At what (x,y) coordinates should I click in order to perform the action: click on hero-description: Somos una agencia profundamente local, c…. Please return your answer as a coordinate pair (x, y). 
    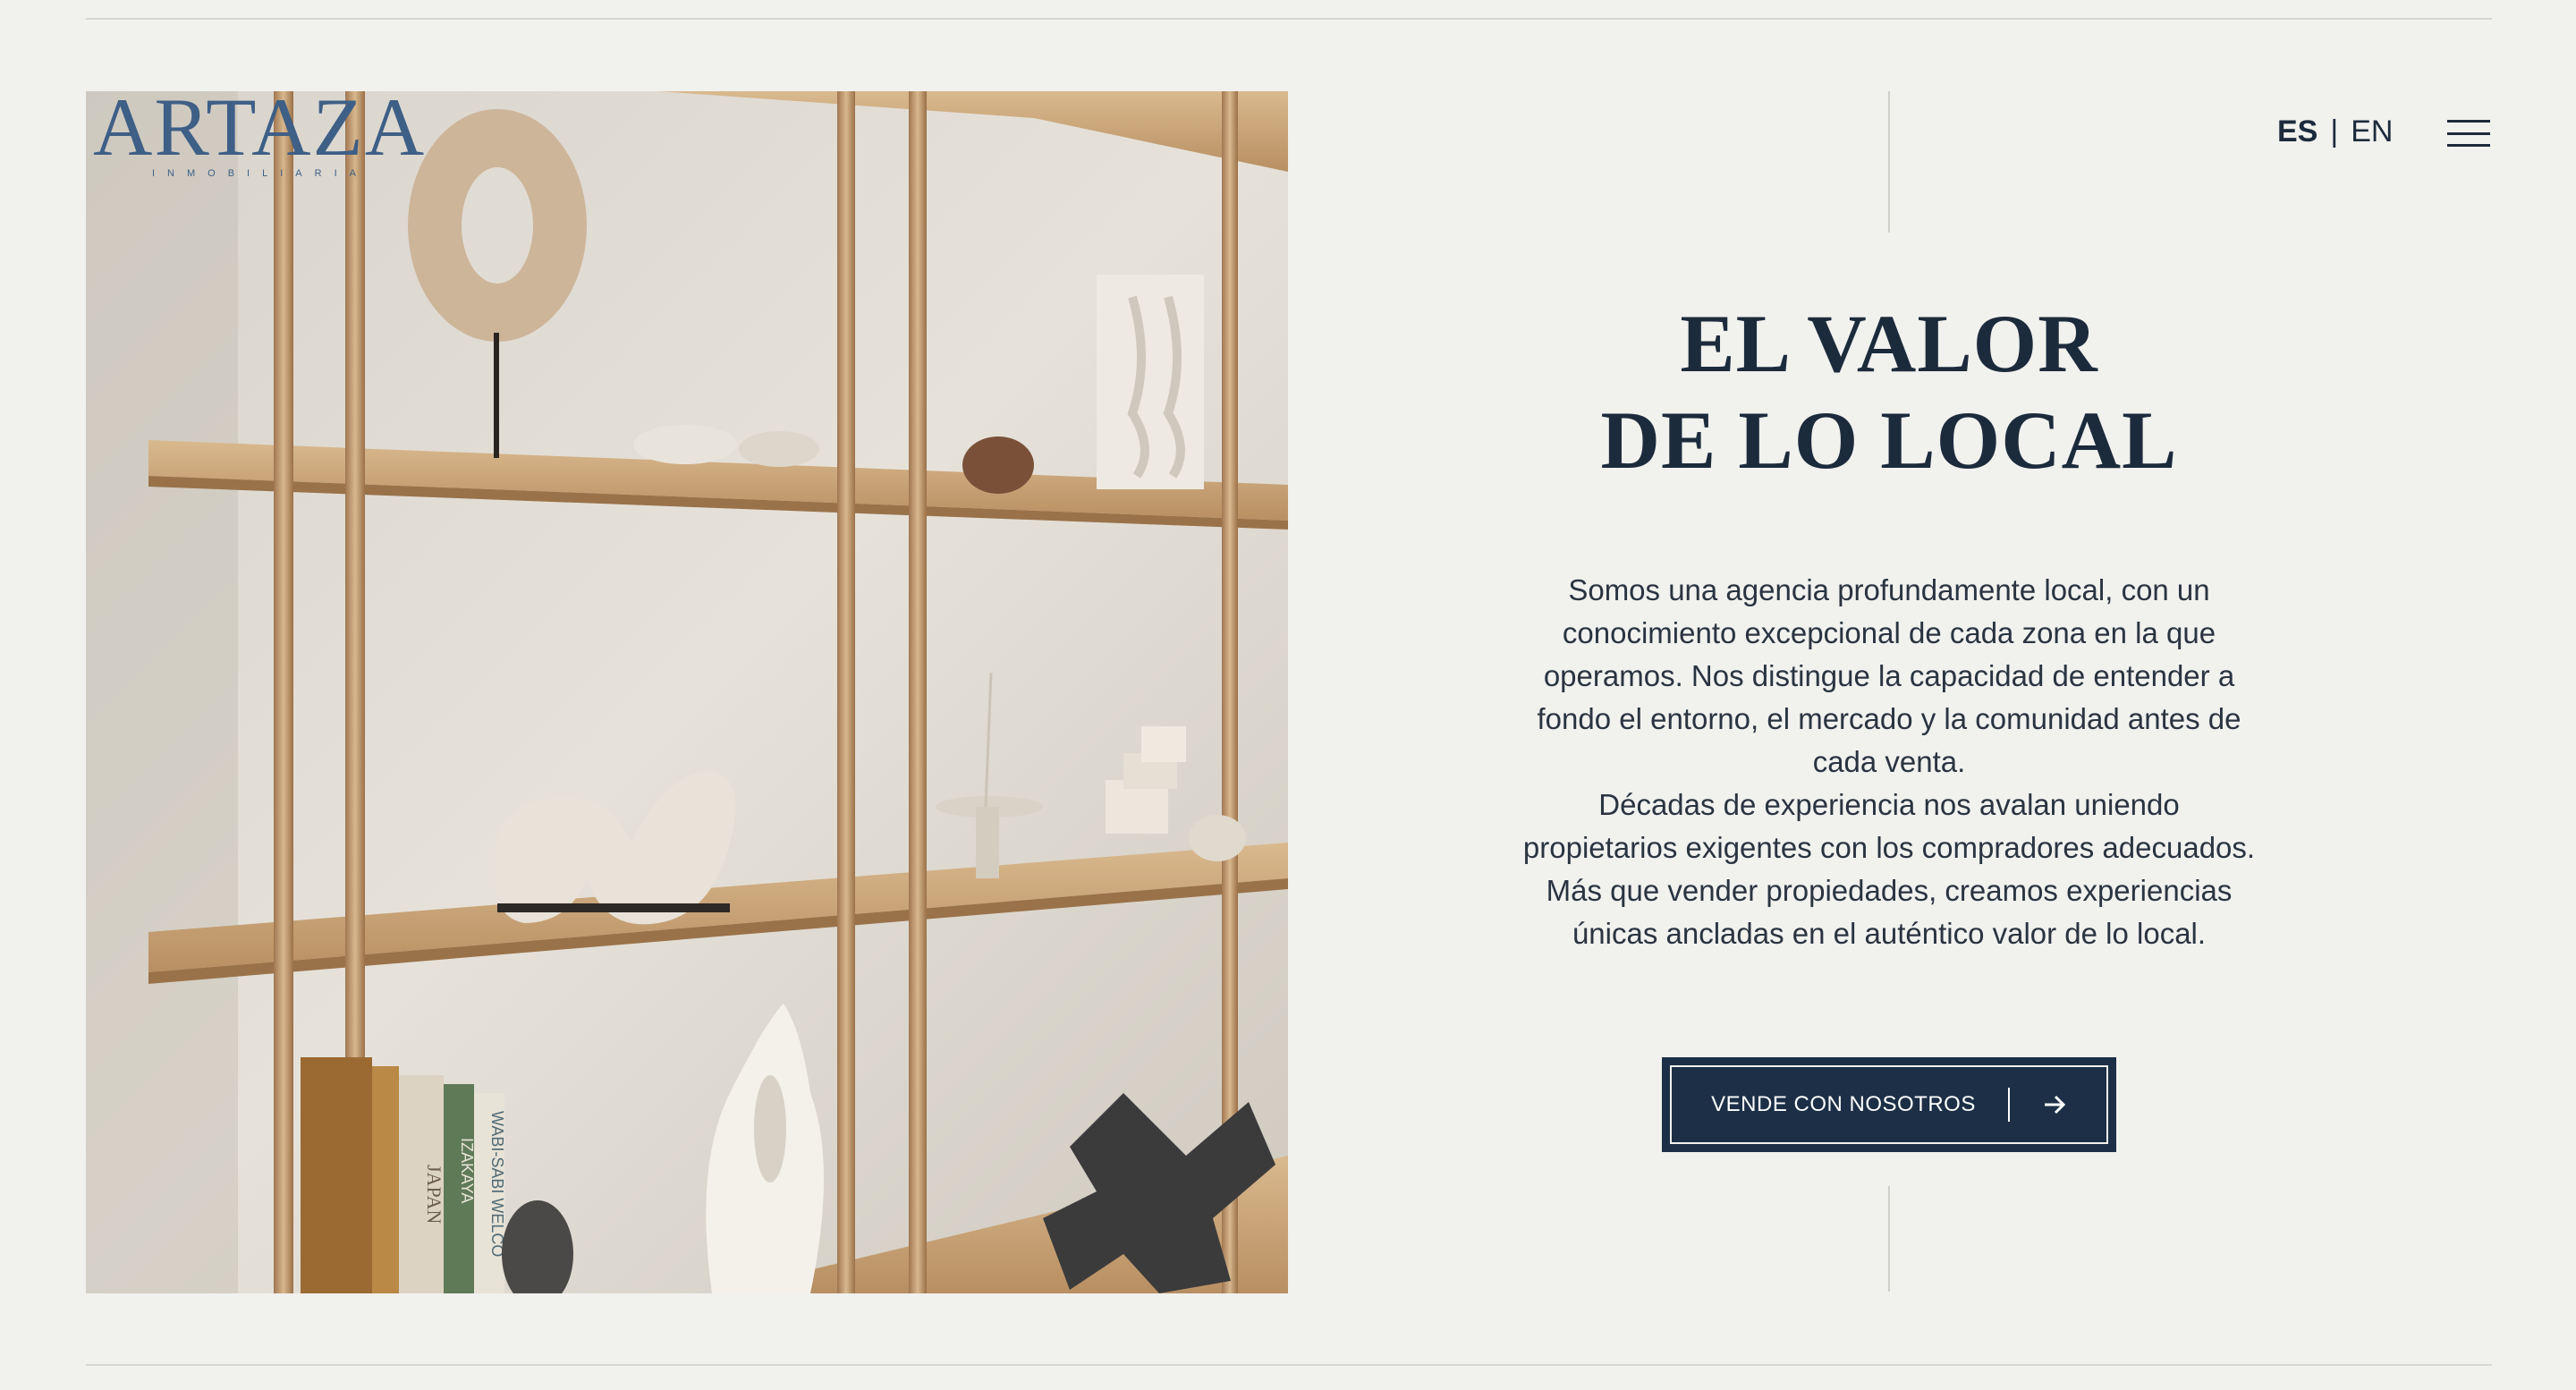
    Looking at the image, I should click on (1889, 762).